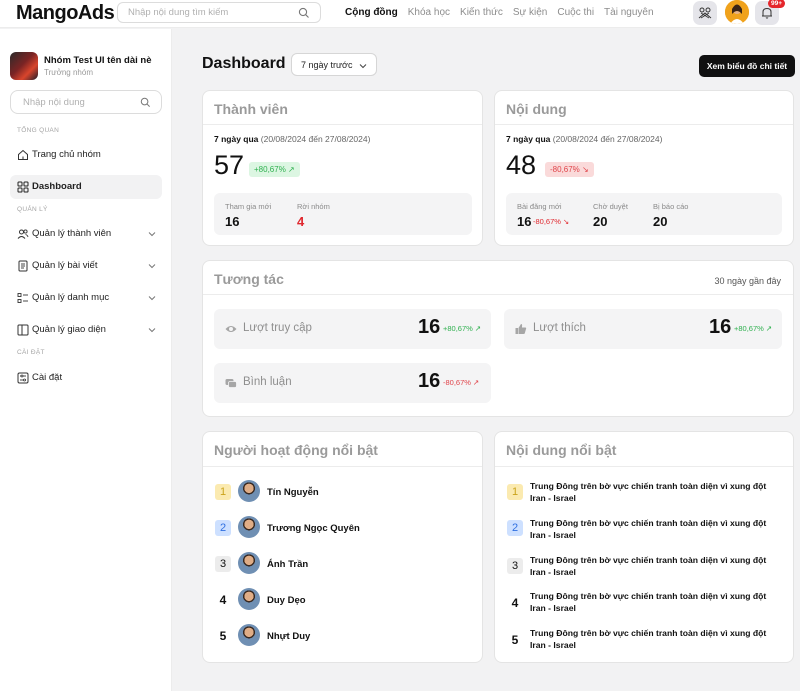 Image resolution: width=800 pixels, height=691 pixels. Describe the element at coordinates (343, 214) in the screenshot. I see `members-breakdown: Tham gia mới 16 Rời nhóm 4` at that location.